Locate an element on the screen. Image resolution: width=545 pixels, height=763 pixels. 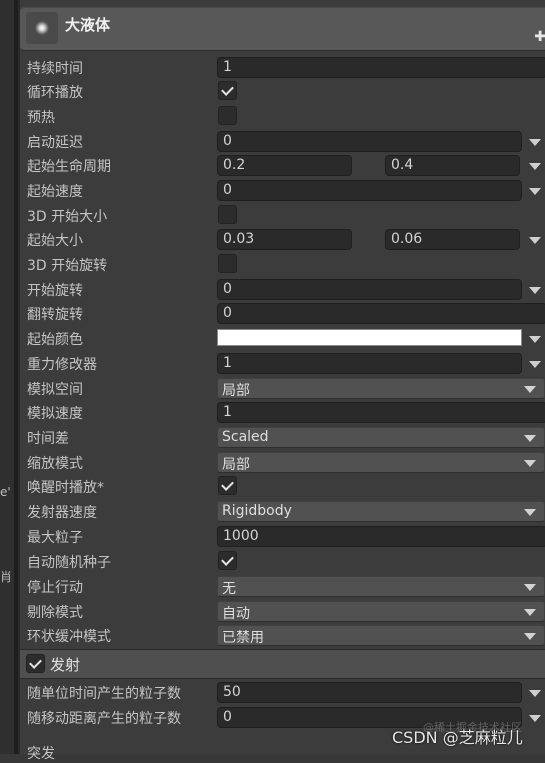
row-emitter-velocity: 发射器速度 Rigidbody is located at coordinates (272, 512).